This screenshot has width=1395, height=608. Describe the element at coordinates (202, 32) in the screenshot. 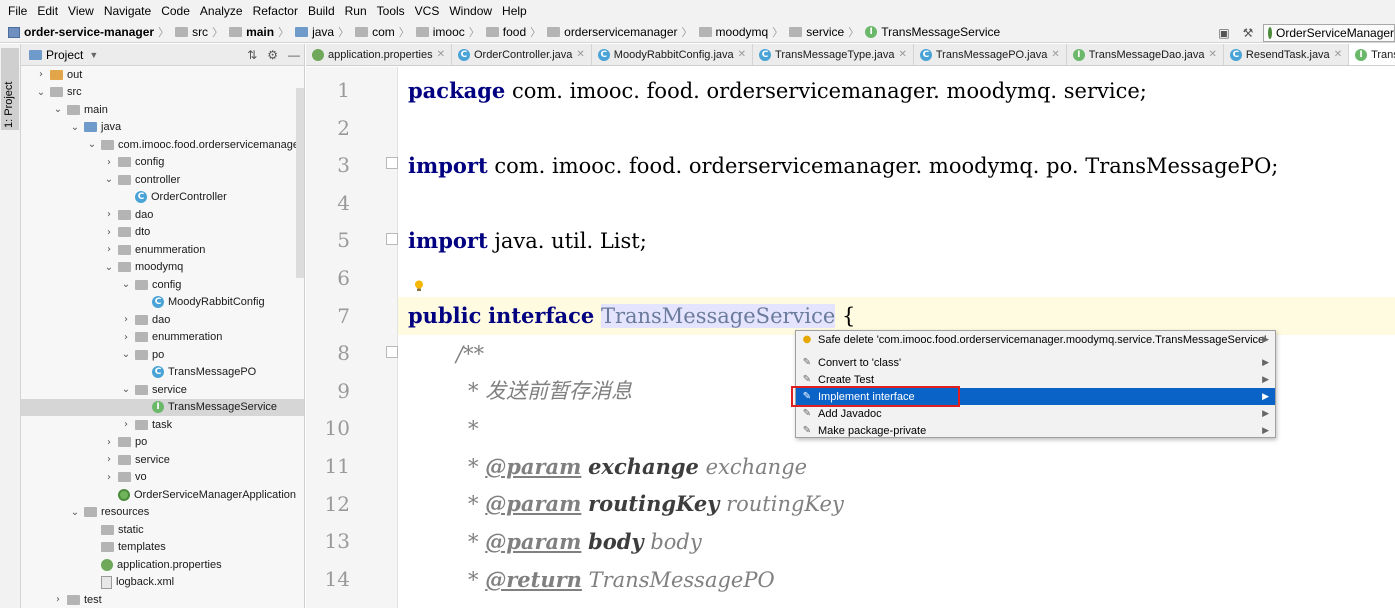

I see `breadcrumb-item: src 〉` at that location.